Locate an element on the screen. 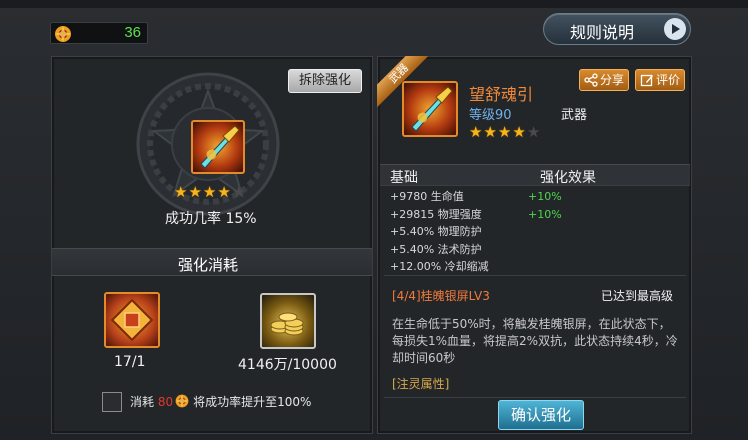 The width and height of the screenshot is (748, 440). gold-coins-icon is located at coordinates (287, 324).